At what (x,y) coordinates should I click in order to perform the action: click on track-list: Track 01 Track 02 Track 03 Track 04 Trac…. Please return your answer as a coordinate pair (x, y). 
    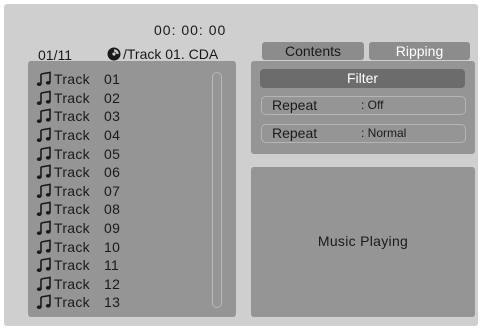
    Looking at the image, I should click on (78, 191).